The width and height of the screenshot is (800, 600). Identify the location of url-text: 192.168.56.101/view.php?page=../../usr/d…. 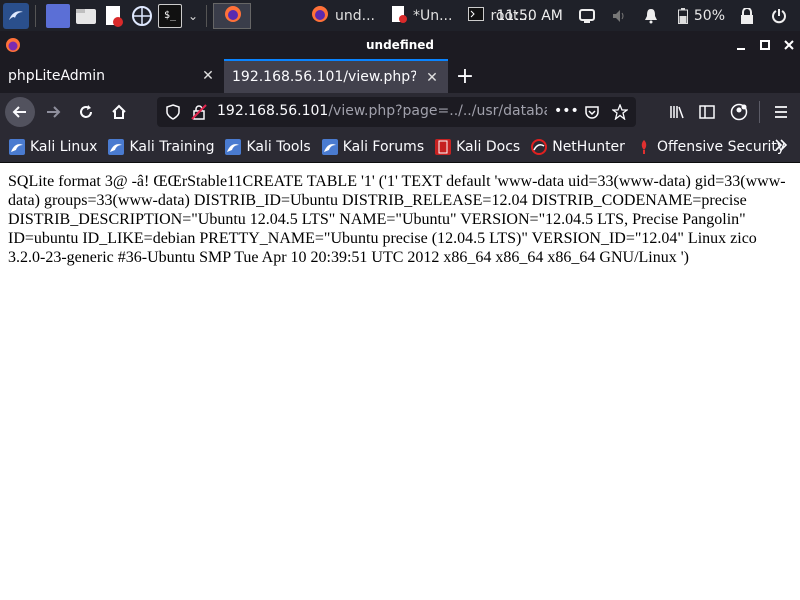
(382, 111).